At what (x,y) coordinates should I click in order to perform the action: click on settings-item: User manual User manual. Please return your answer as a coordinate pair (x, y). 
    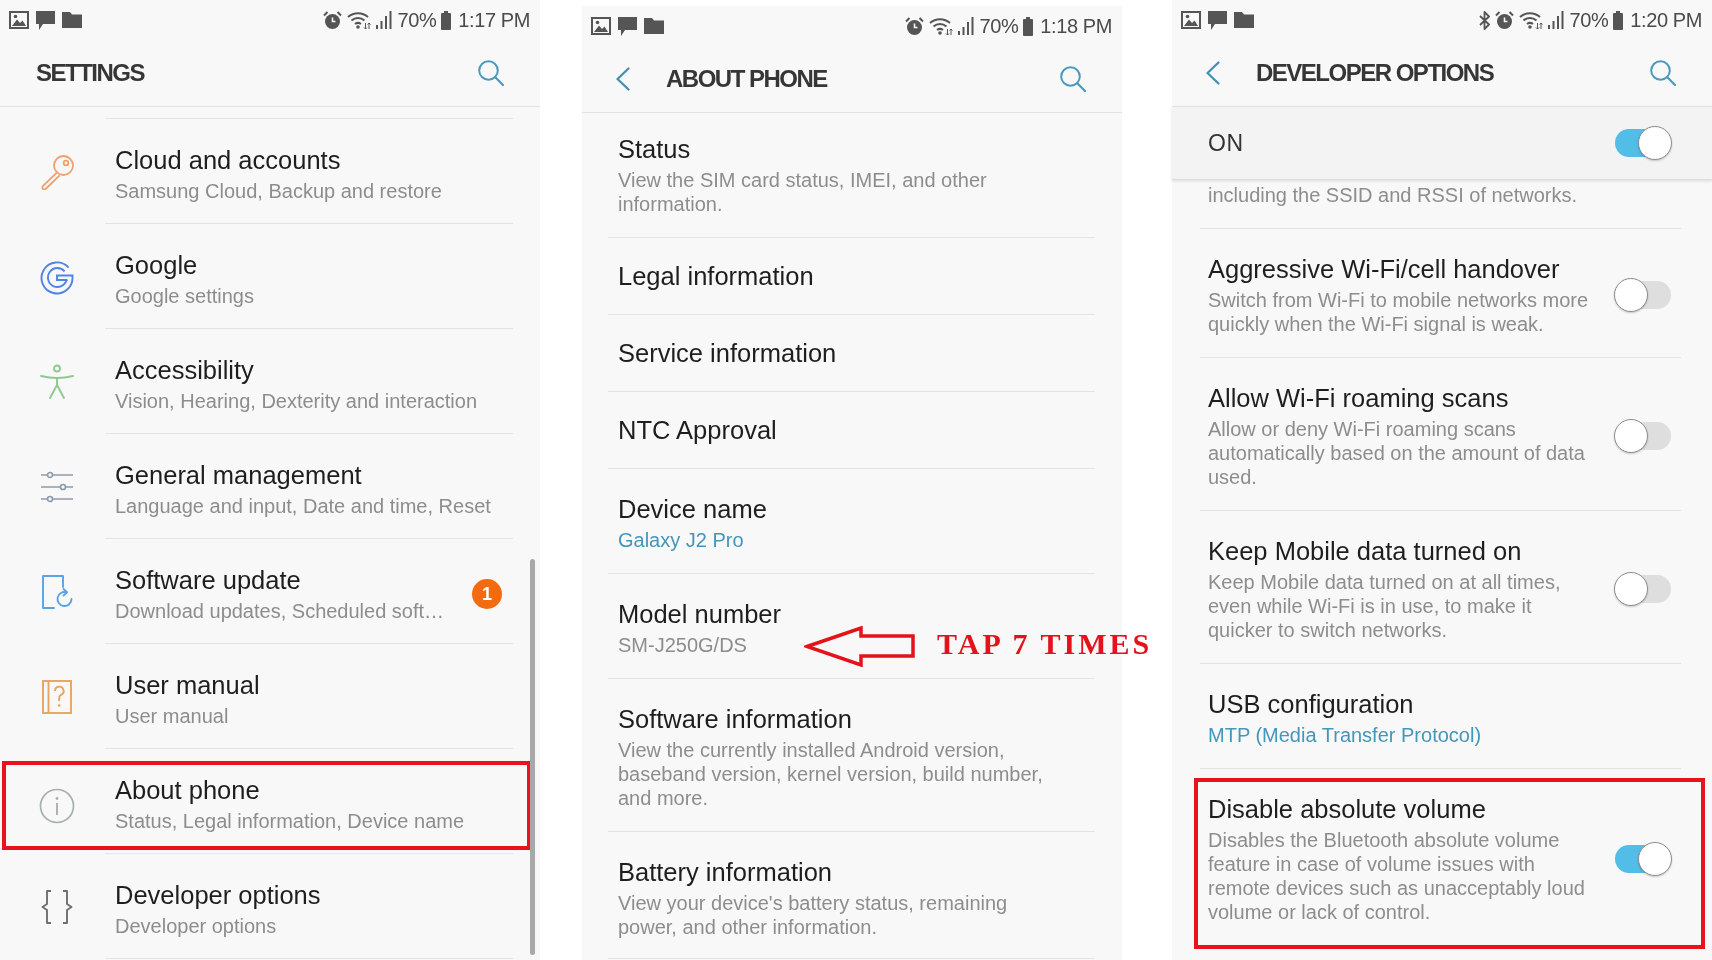
    Looking at the image, I should click on (270, 696).